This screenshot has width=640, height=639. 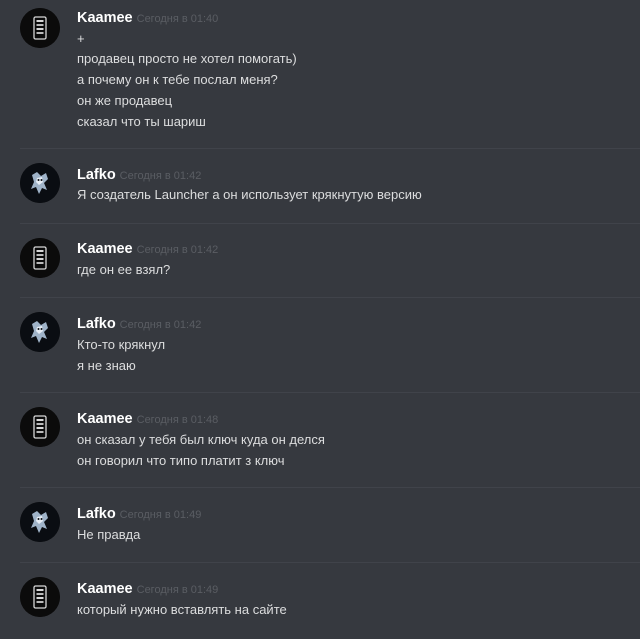 I want to click on message-header: Kaamee Сегодня в 01:40, so click(x=147, y=19).